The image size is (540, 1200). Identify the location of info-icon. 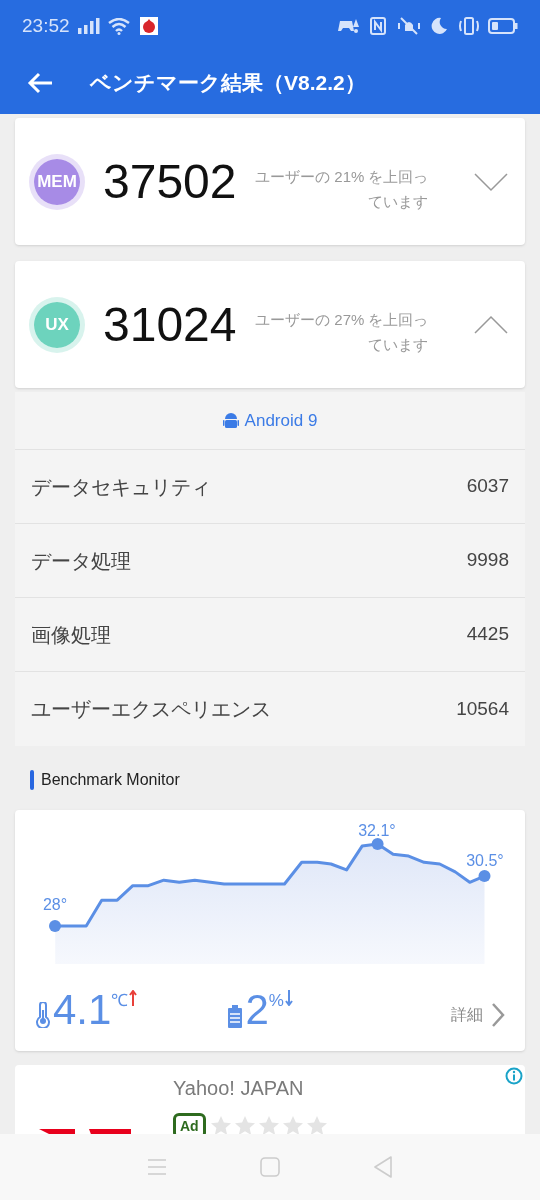
(514, 1076).